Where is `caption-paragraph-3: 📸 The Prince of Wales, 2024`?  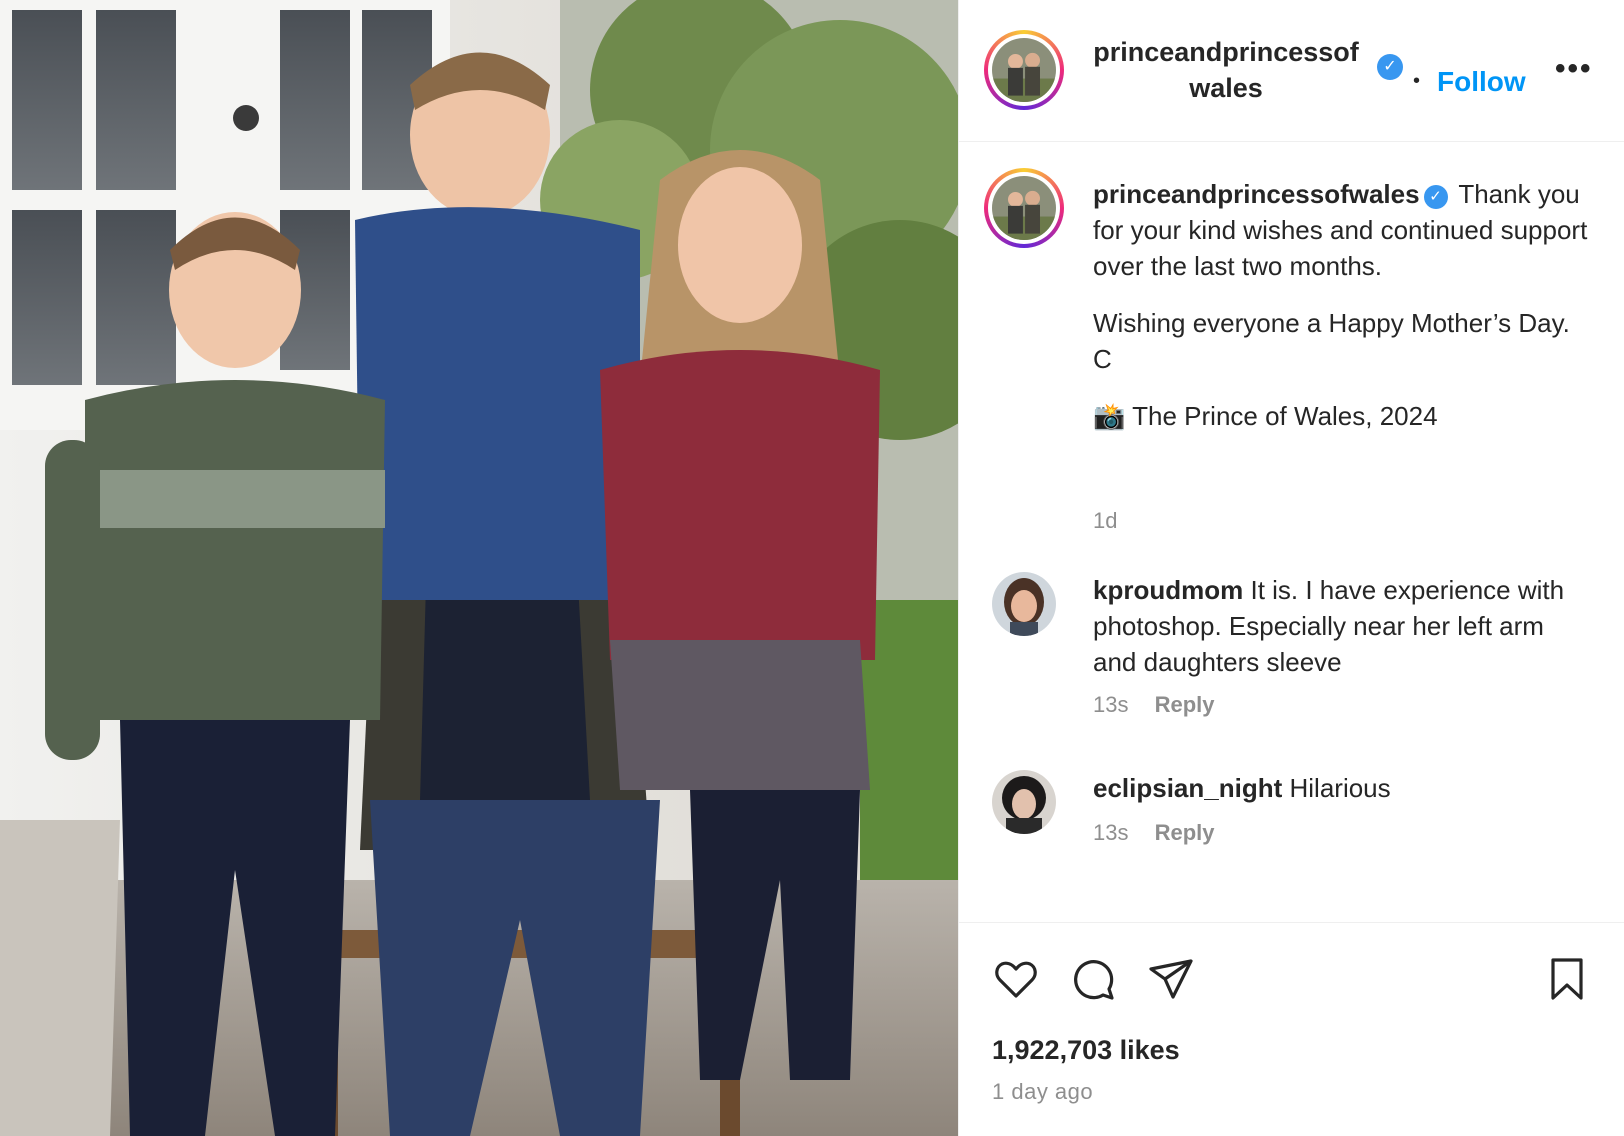 caption-paragraph-3: 📸 The Prince of Wales, 2024 is located at coordinates (1340, 416).